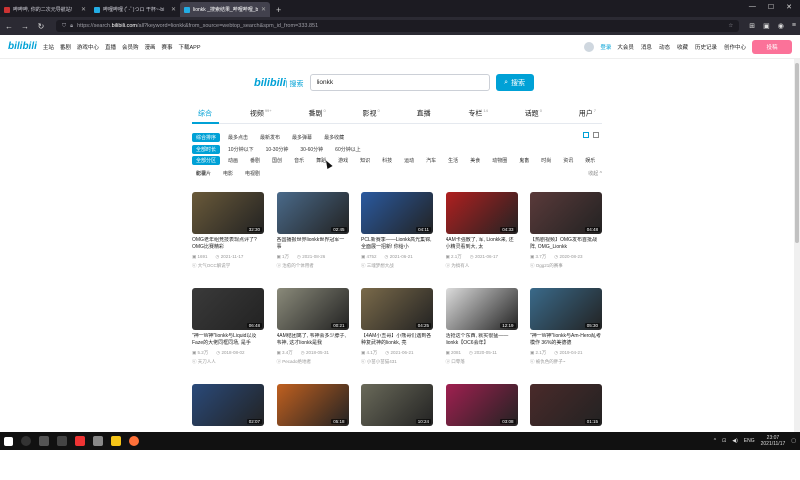 The image size is (800, 480). What do you see at coordinates (481, 405) in the screenshot?
I see `video-thumbnail: 03:08` at bounding box center [481, 405].